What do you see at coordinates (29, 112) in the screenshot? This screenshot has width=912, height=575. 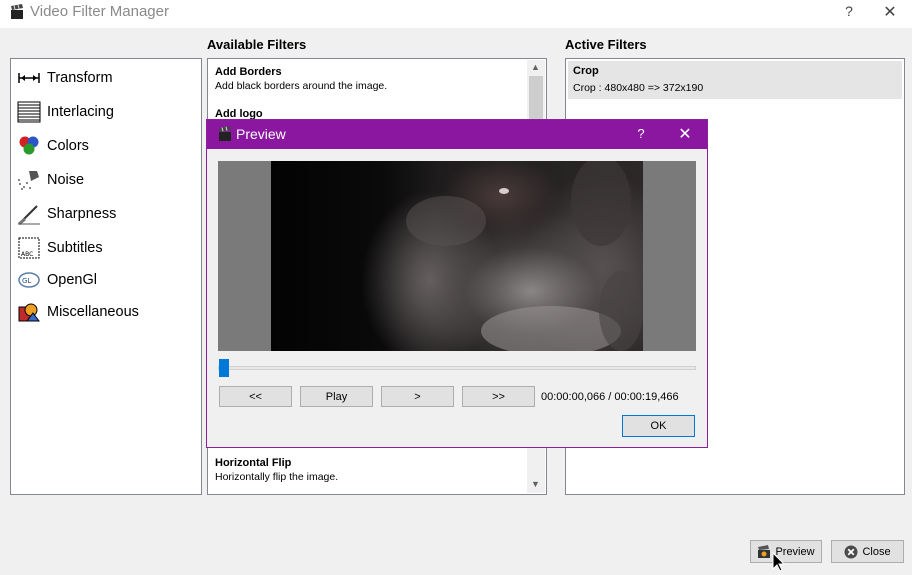 I see `interlacing-icon` at bounding box center [29, 112].